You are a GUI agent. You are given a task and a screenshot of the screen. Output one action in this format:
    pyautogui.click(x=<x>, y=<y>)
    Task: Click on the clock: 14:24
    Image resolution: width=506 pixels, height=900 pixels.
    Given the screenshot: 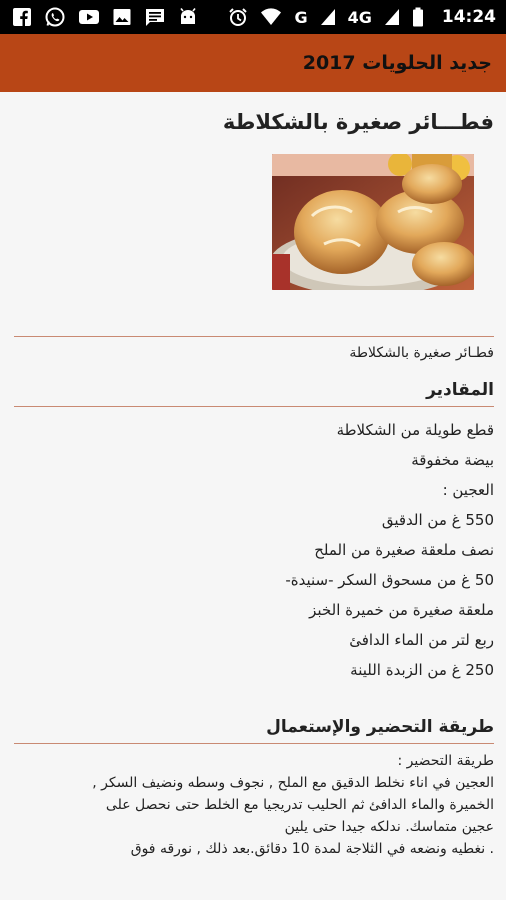 What is the action you would take?
    pyautogui.click(x=468, y=17)
    